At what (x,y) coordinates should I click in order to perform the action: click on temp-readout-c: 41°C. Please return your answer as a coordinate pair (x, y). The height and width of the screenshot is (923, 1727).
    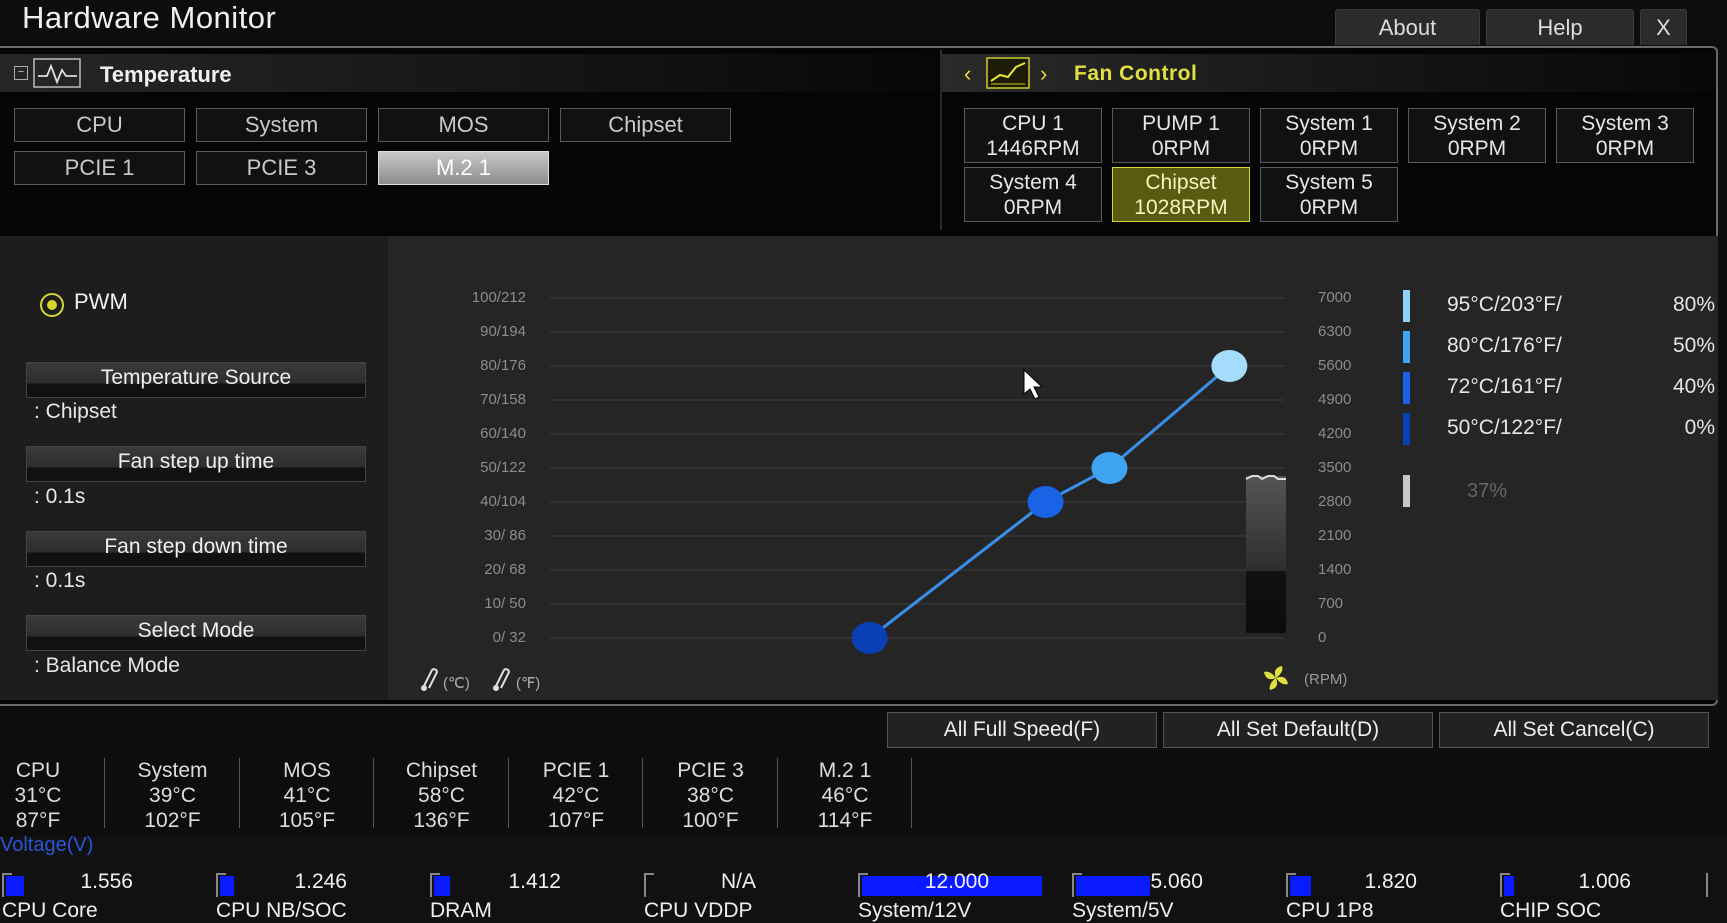
    Looking at the image, I should click on (307, 795).